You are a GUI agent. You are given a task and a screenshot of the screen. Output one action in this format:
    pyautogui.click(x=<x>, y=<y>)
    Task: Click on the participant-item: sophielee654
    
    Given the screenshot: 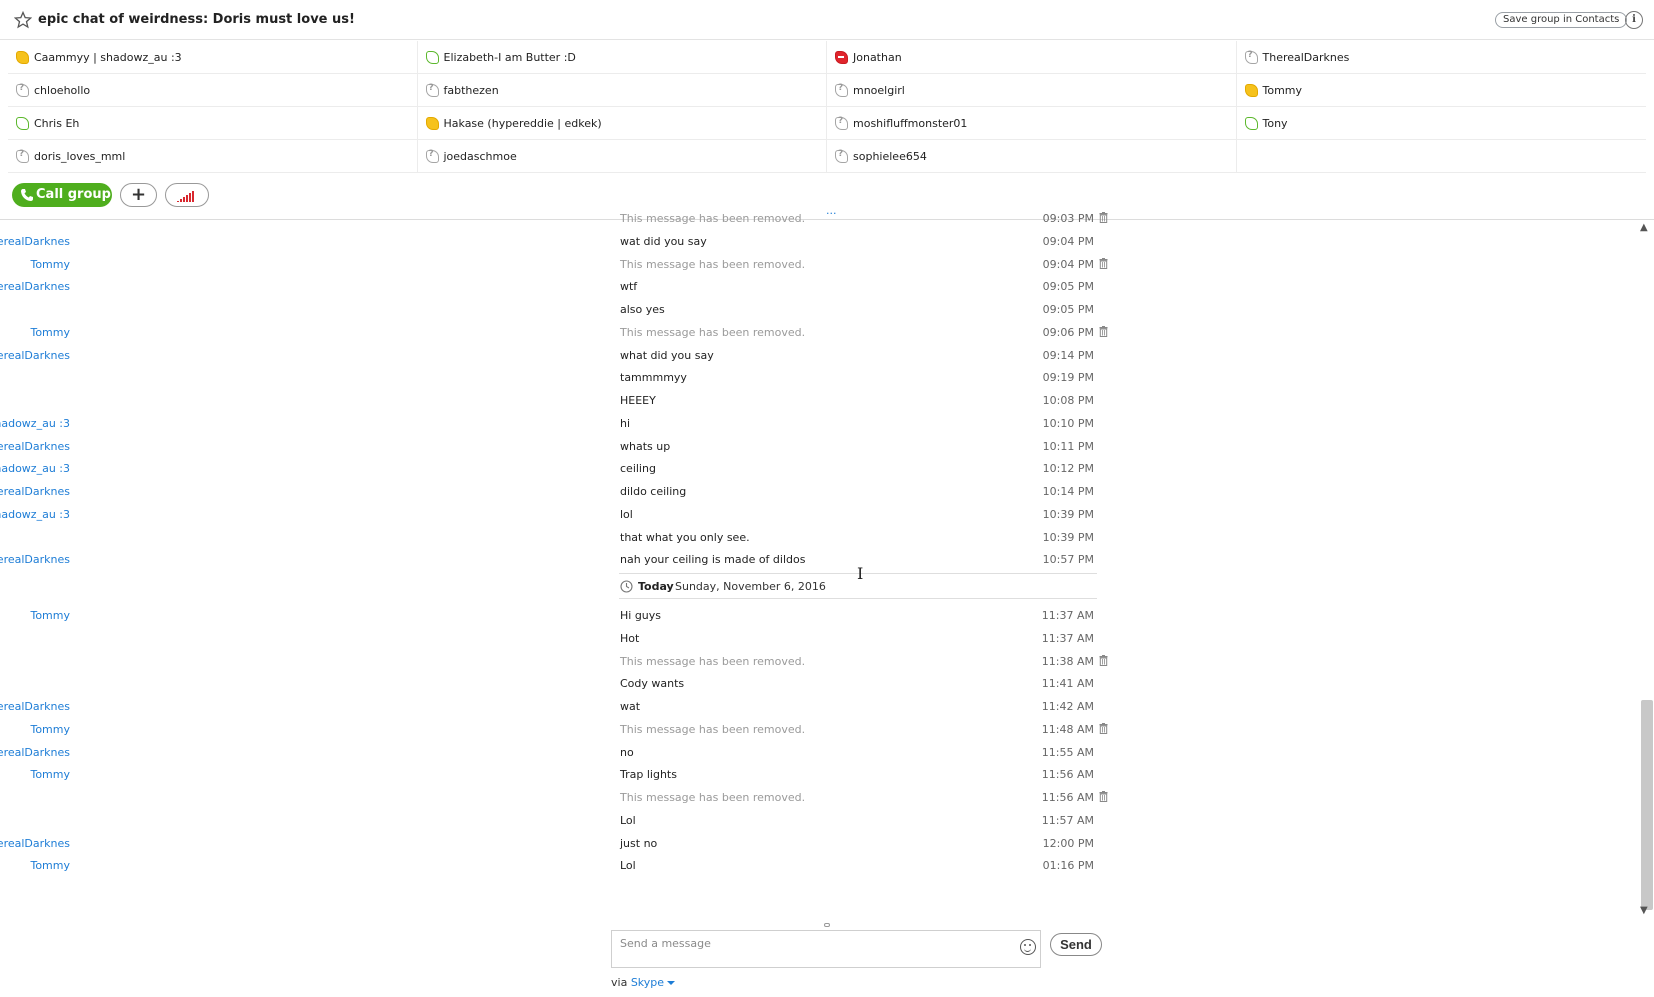 What is the action you would take?
    pyautogui.click(x=1032, y=156)
    